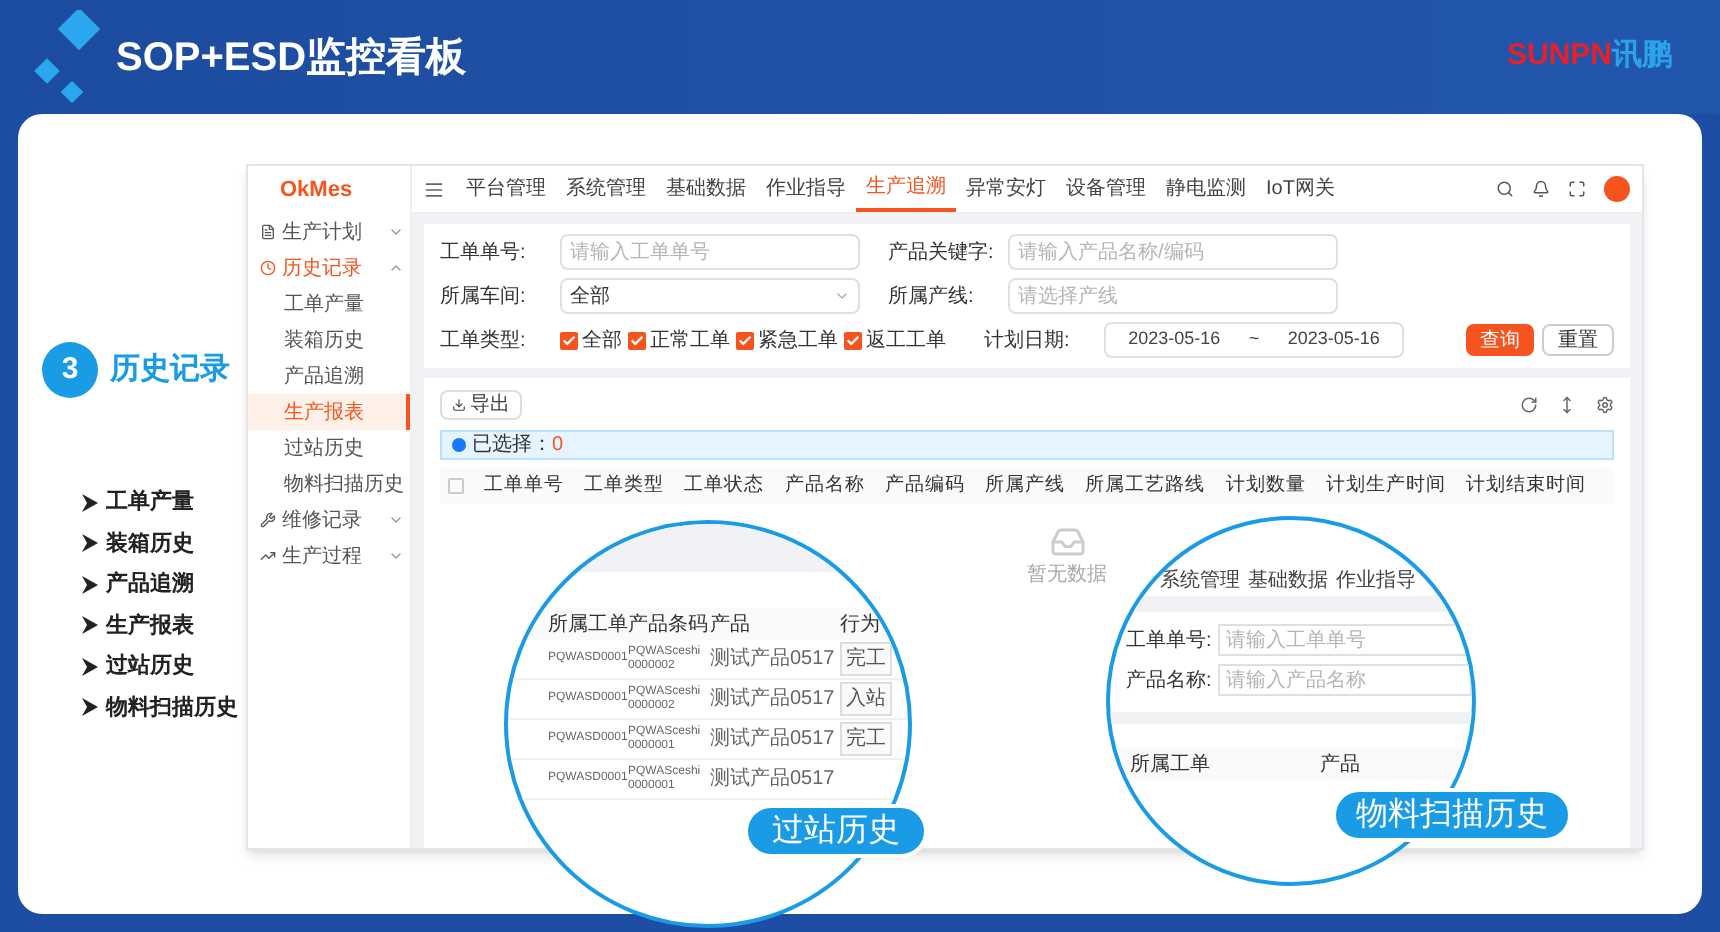 The height and width of the screenshot is (932, 1720). I want to click on feature-item: 生产报表, so click(150, 626).